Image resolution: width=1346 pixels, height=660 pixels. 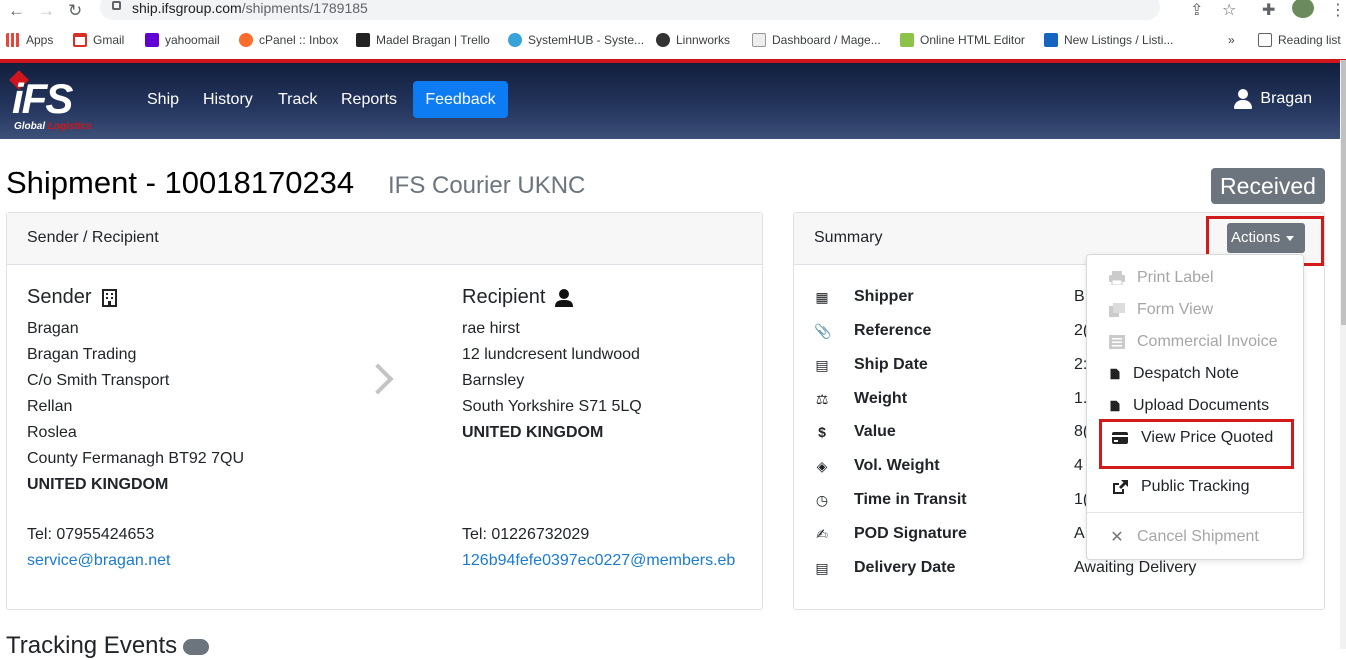 What do you see at coordinates (552, 406) in the screenshot?
I see `address-line: South Yorkshire S71 5LQ` at bounding box center [552, 406].